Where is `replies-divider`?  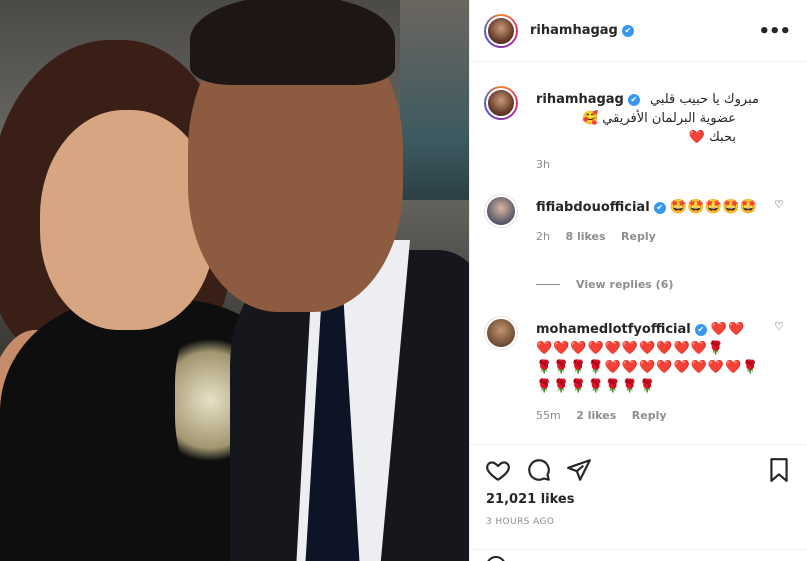
replies-divider is located at coordinates (548, 284).